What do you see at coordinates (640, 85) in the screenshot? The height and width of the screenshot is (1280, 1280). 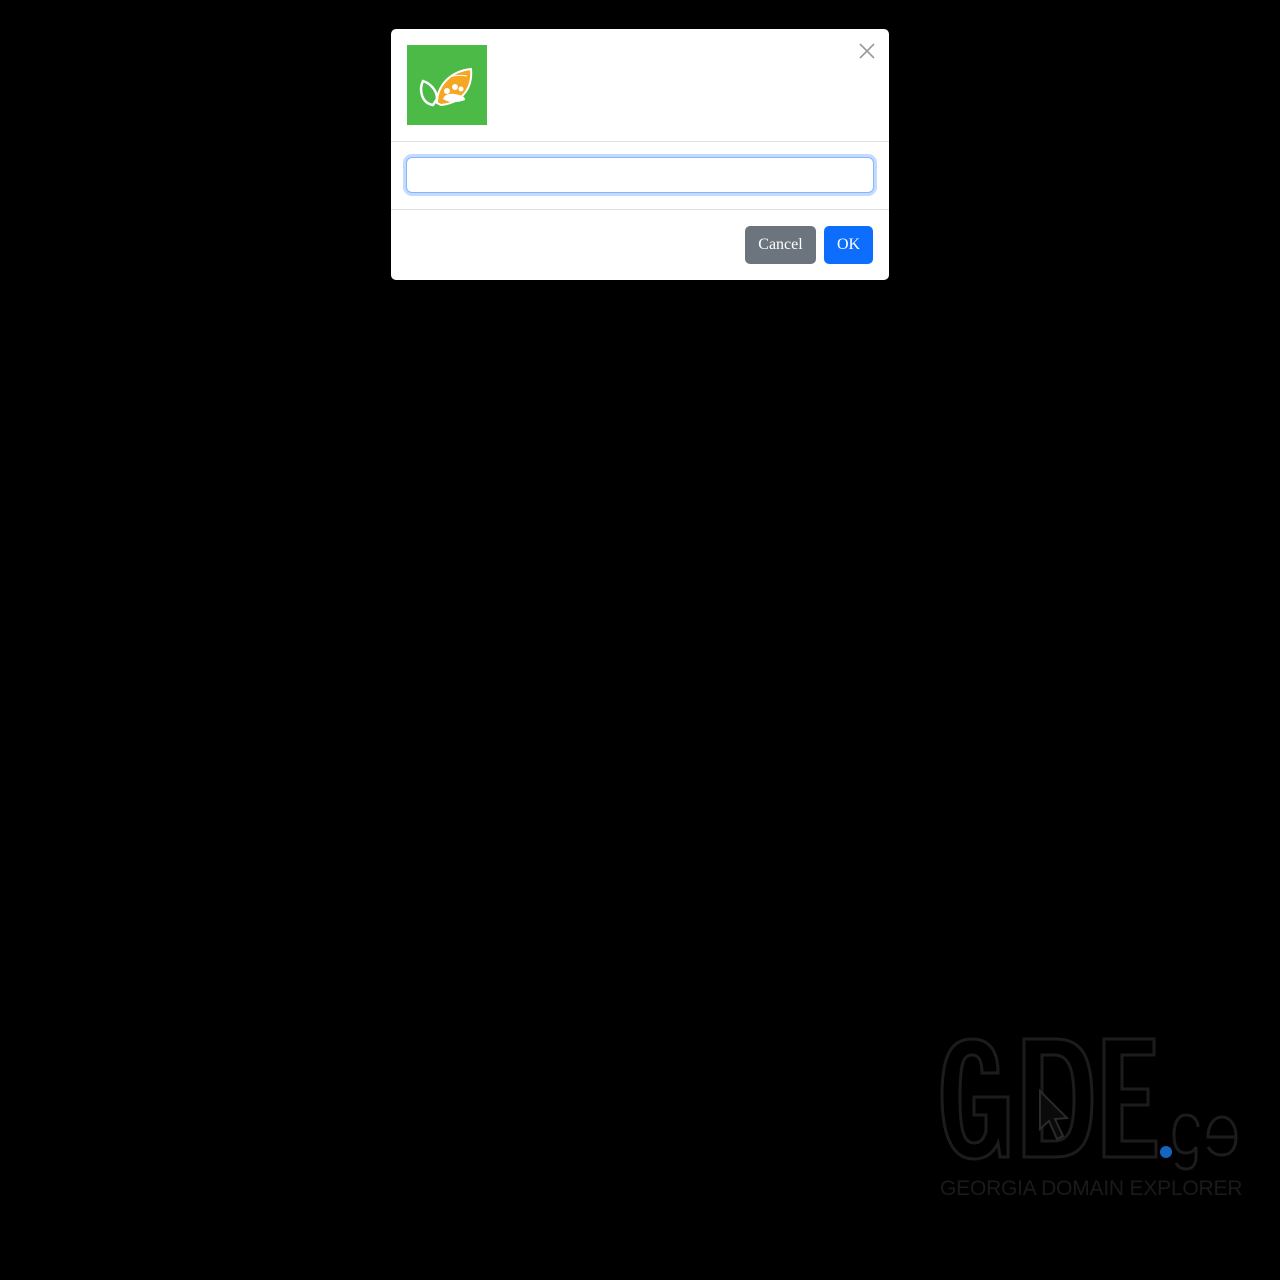 I see `dialog-header` at bounding box center [640, 85].